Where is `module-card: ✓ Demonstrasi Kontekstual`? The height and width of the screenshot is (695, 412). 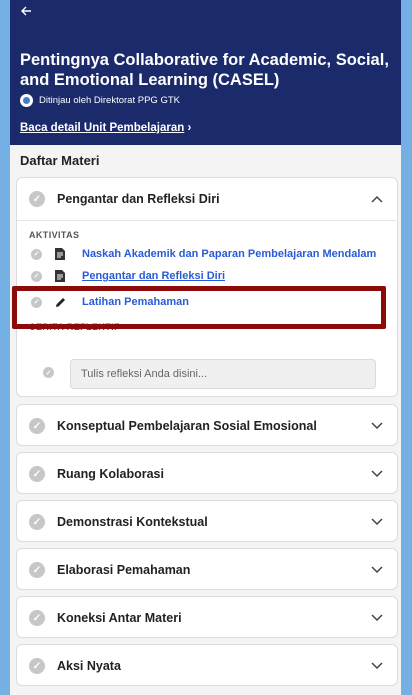 module-card: ✓ Demonstrasi Kontekstual is located at coordinates (207, 521).